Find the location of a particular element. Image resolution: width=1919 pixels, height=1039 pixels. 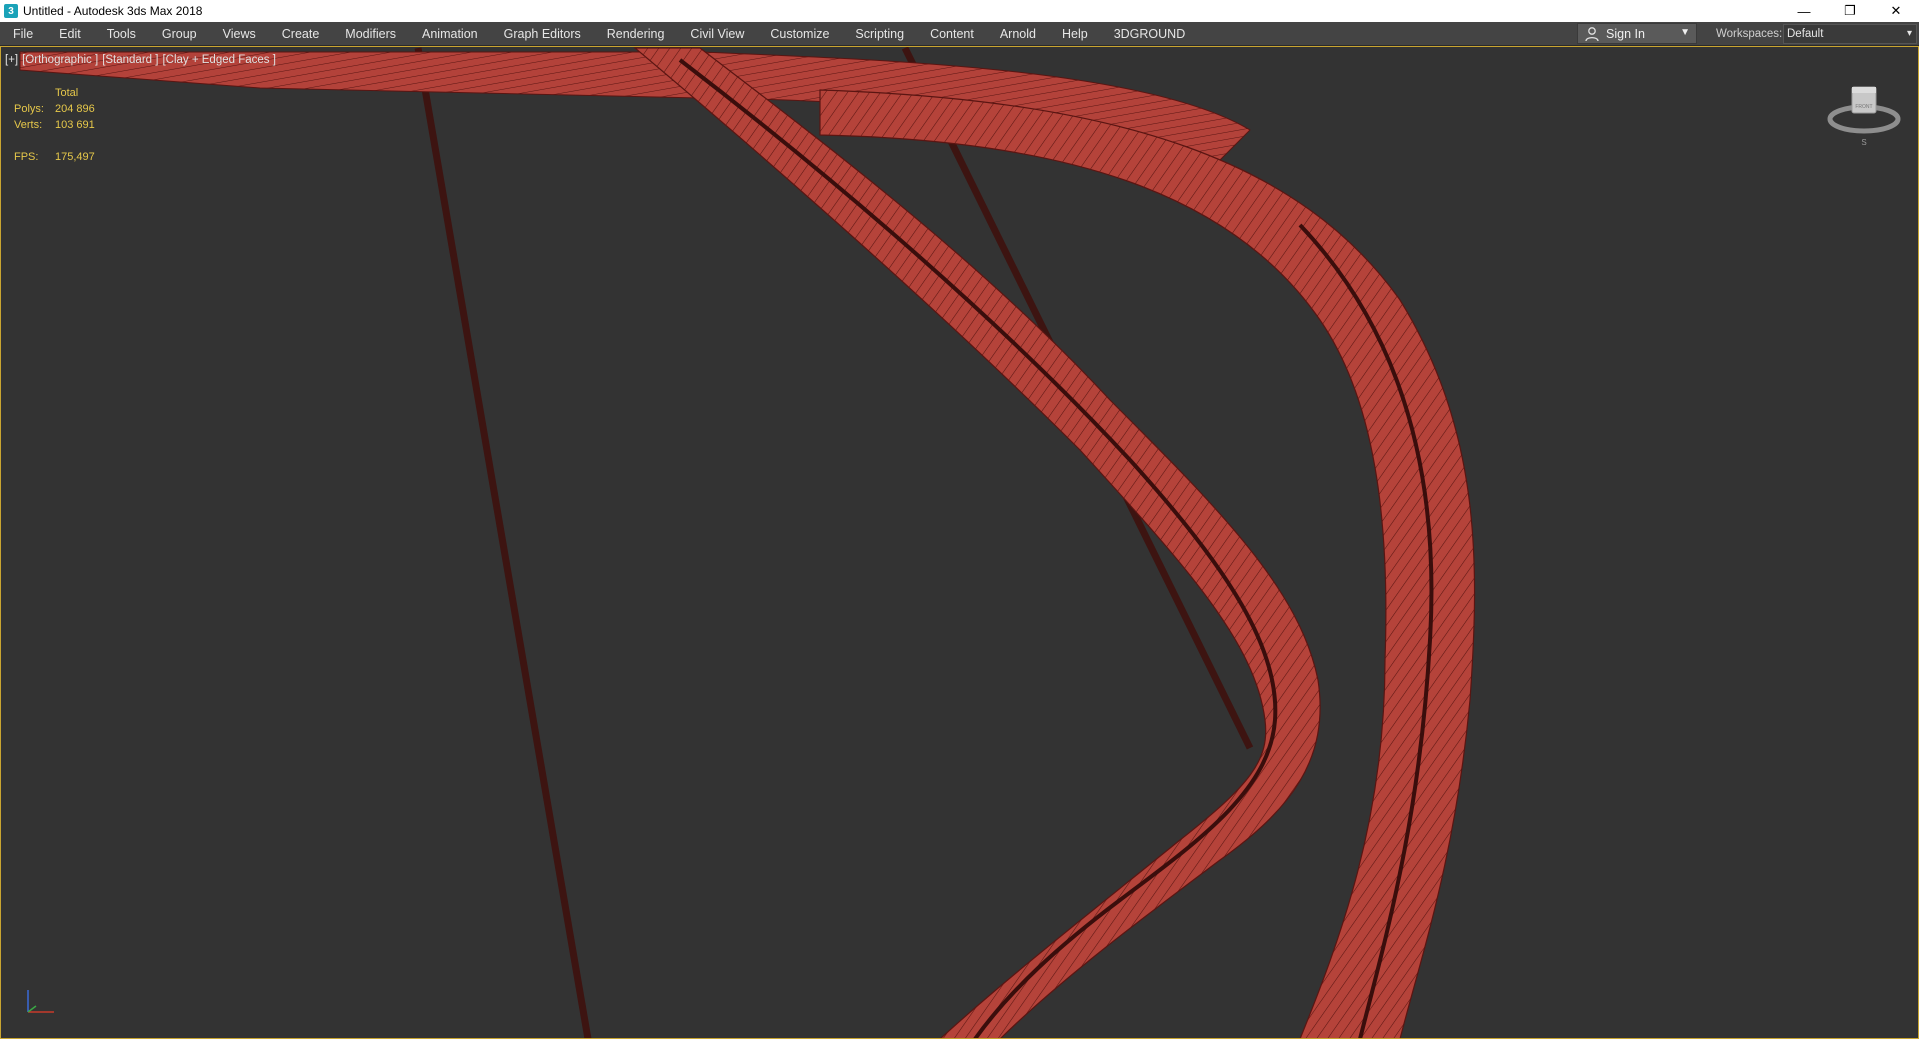

sign-in-dropdown: Sign In ▼ is located at coordinates (1637, 33).